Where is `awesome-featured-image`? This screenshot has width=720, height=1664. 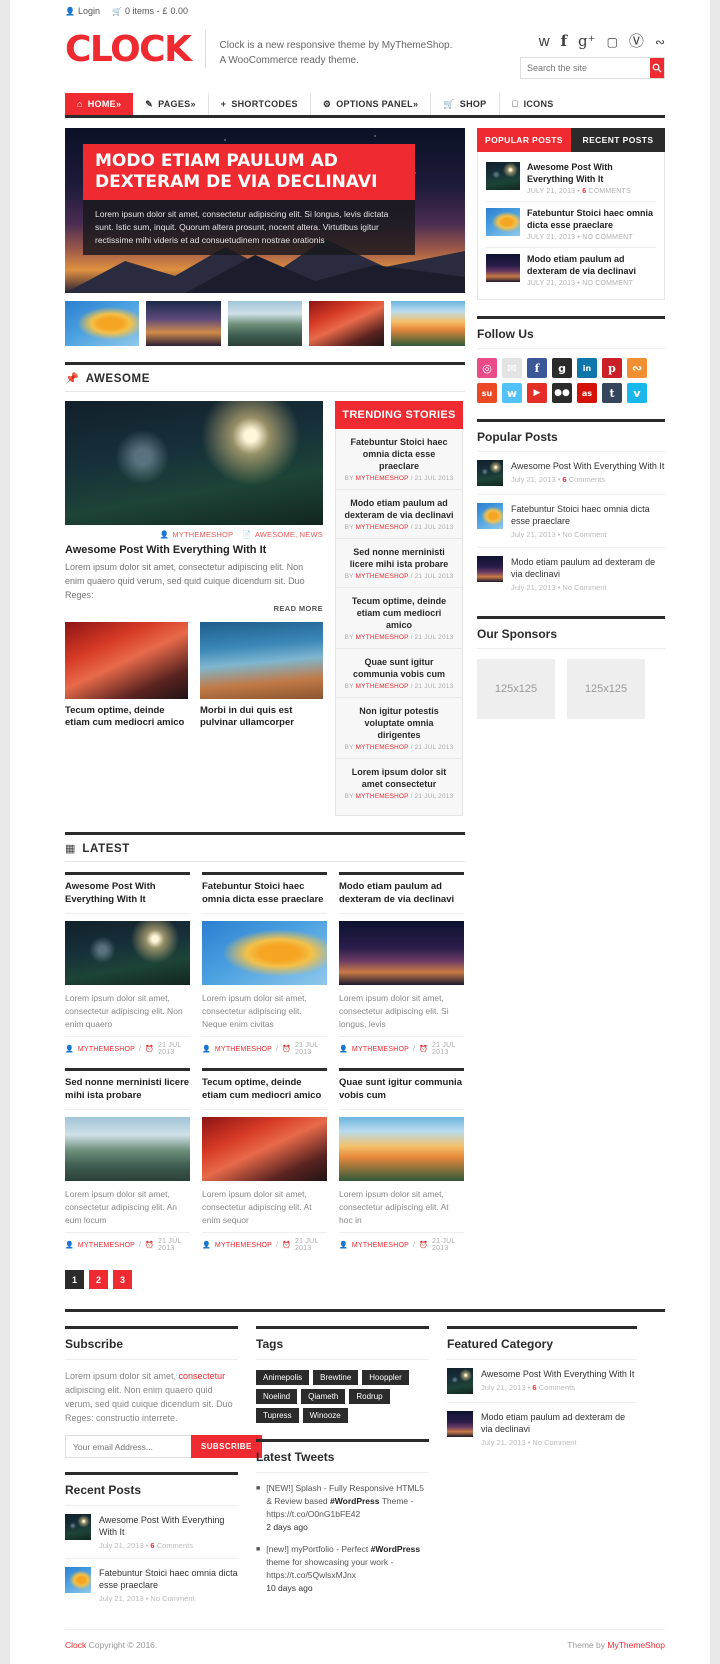 awesome-featured-image is located at coordinates (194, 463).